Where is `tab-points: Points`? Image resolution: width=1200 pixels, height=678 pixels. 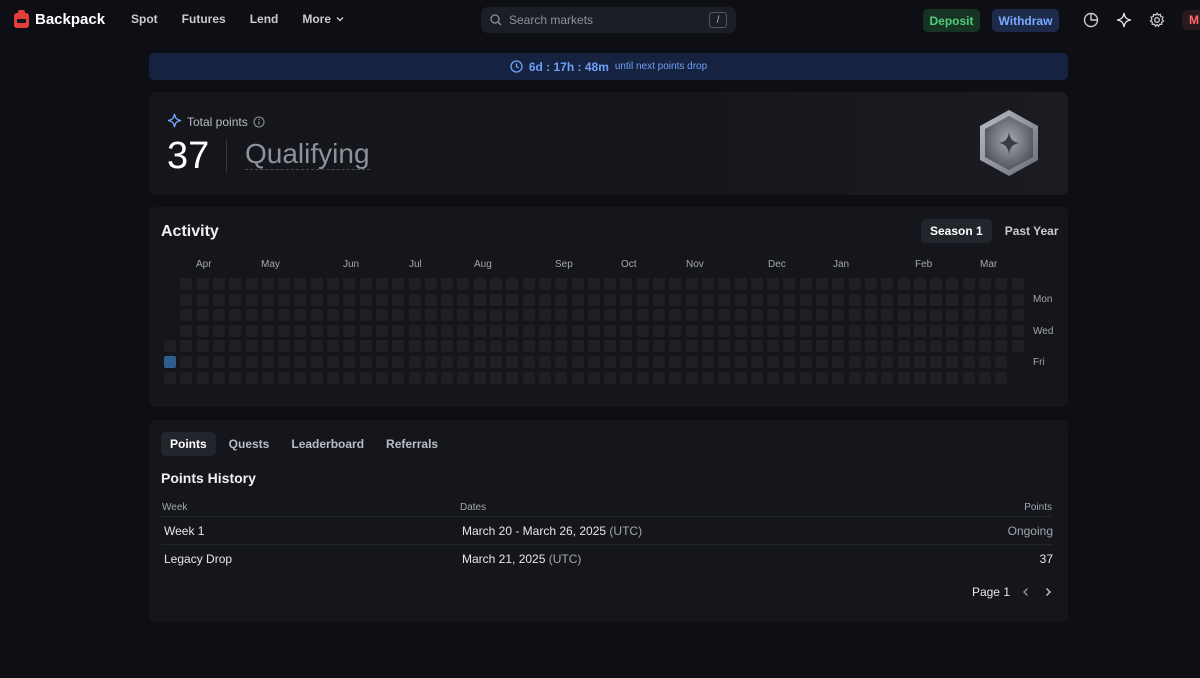 tab-points: Points is located at coordinates (188, 444).